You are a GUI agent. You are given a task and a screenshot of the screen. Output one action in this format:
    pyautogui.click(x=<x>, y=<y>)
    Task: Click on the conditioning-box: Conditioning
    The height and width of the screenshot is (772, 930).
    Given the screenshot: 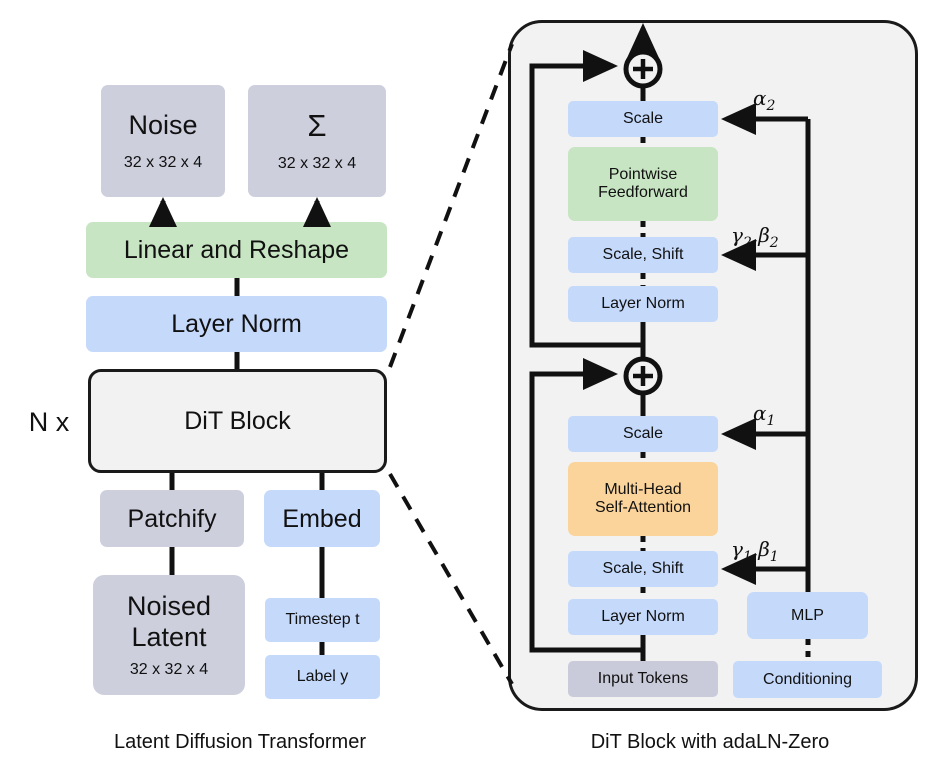 What is the action you would take?
    pyautogui.click(x=807, y=679)
    